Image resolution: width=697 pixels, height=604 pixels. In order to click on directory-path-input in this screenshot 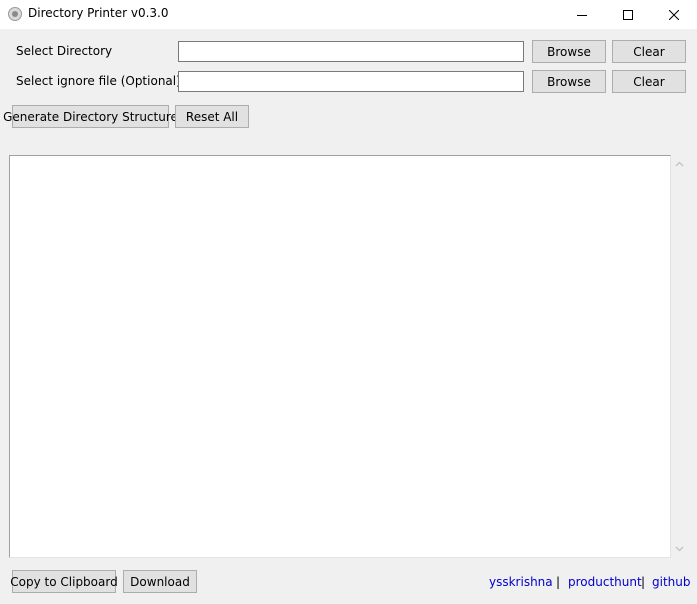, I will do `click(351, 51)`.